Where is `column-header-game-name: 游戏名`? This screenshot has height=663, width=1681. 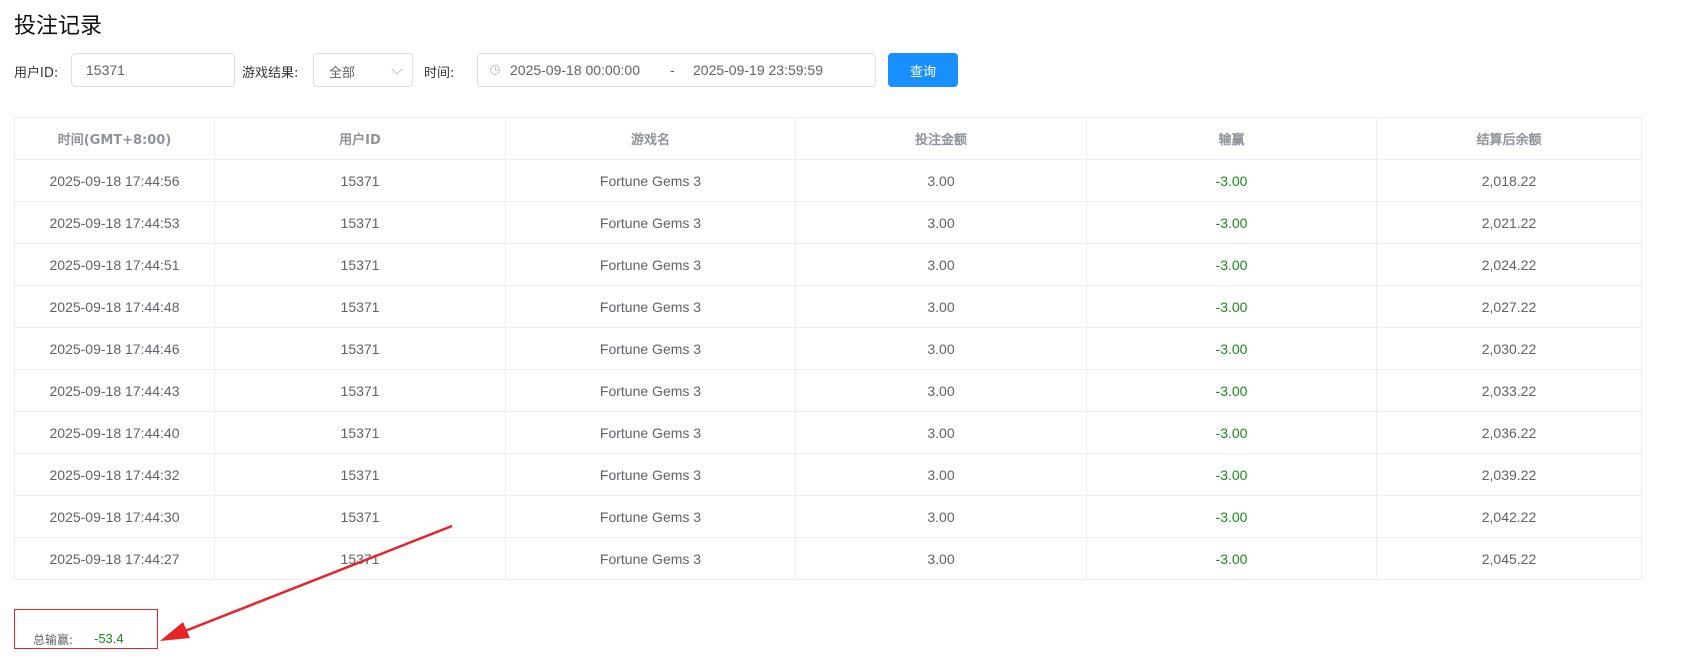 column-header-game-name: 游戏名 is located at coordinates (650, 138).